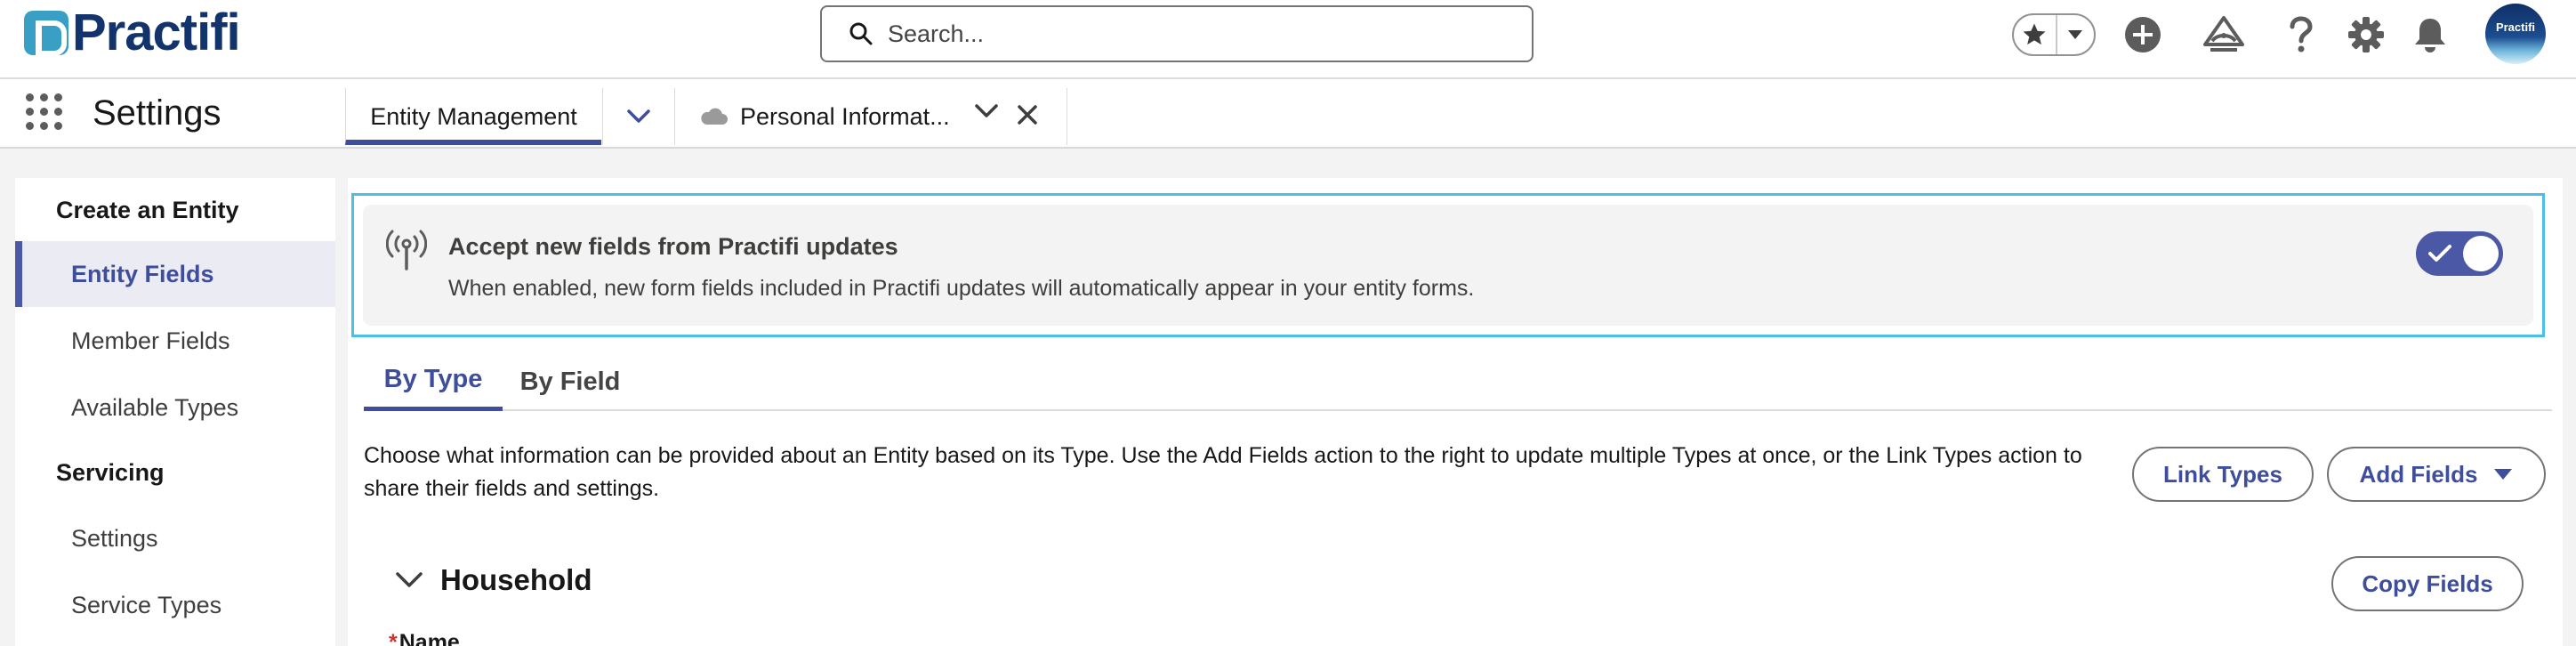 Image resolution: width=2576 pixels, height=646 pixels. I want to click on tab-by-type: By Type, so click(433, 382).